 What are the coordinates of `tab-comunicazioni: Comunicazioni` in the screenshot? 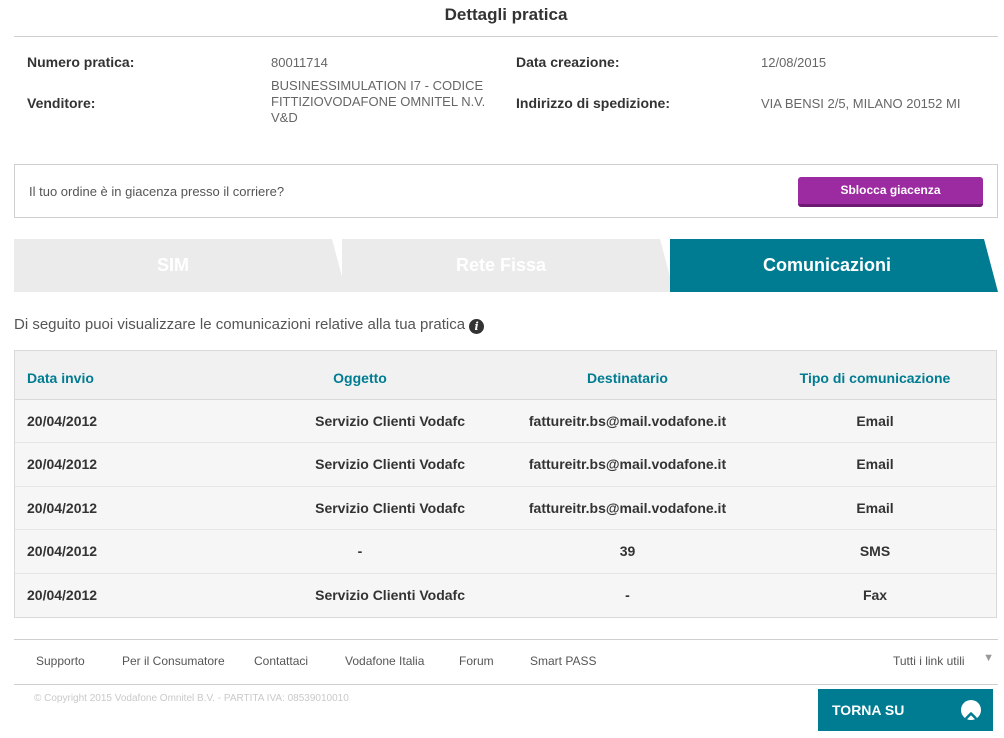 It's located at (834, 265).